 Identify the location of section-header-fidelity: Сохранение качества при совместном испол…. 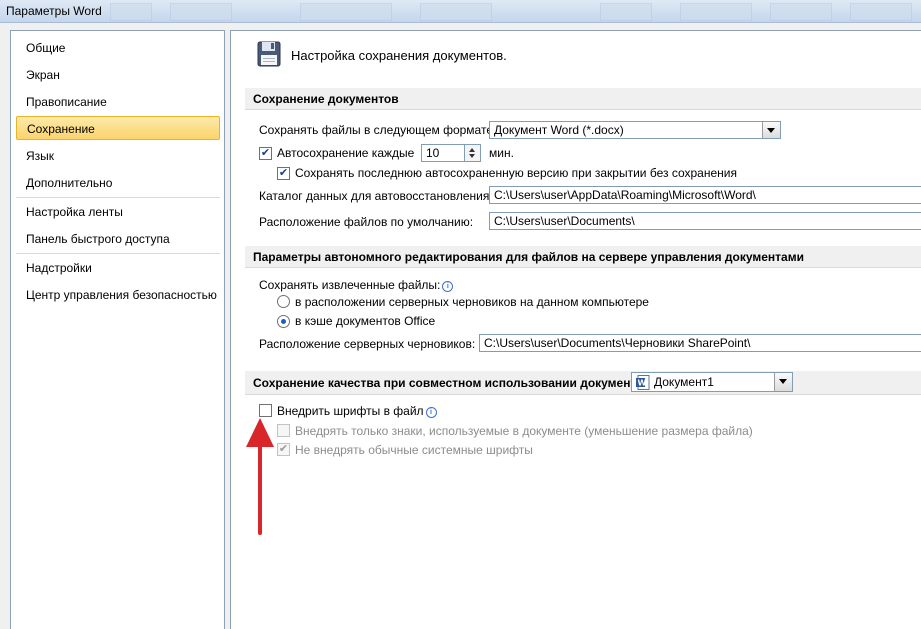
(583, 383).